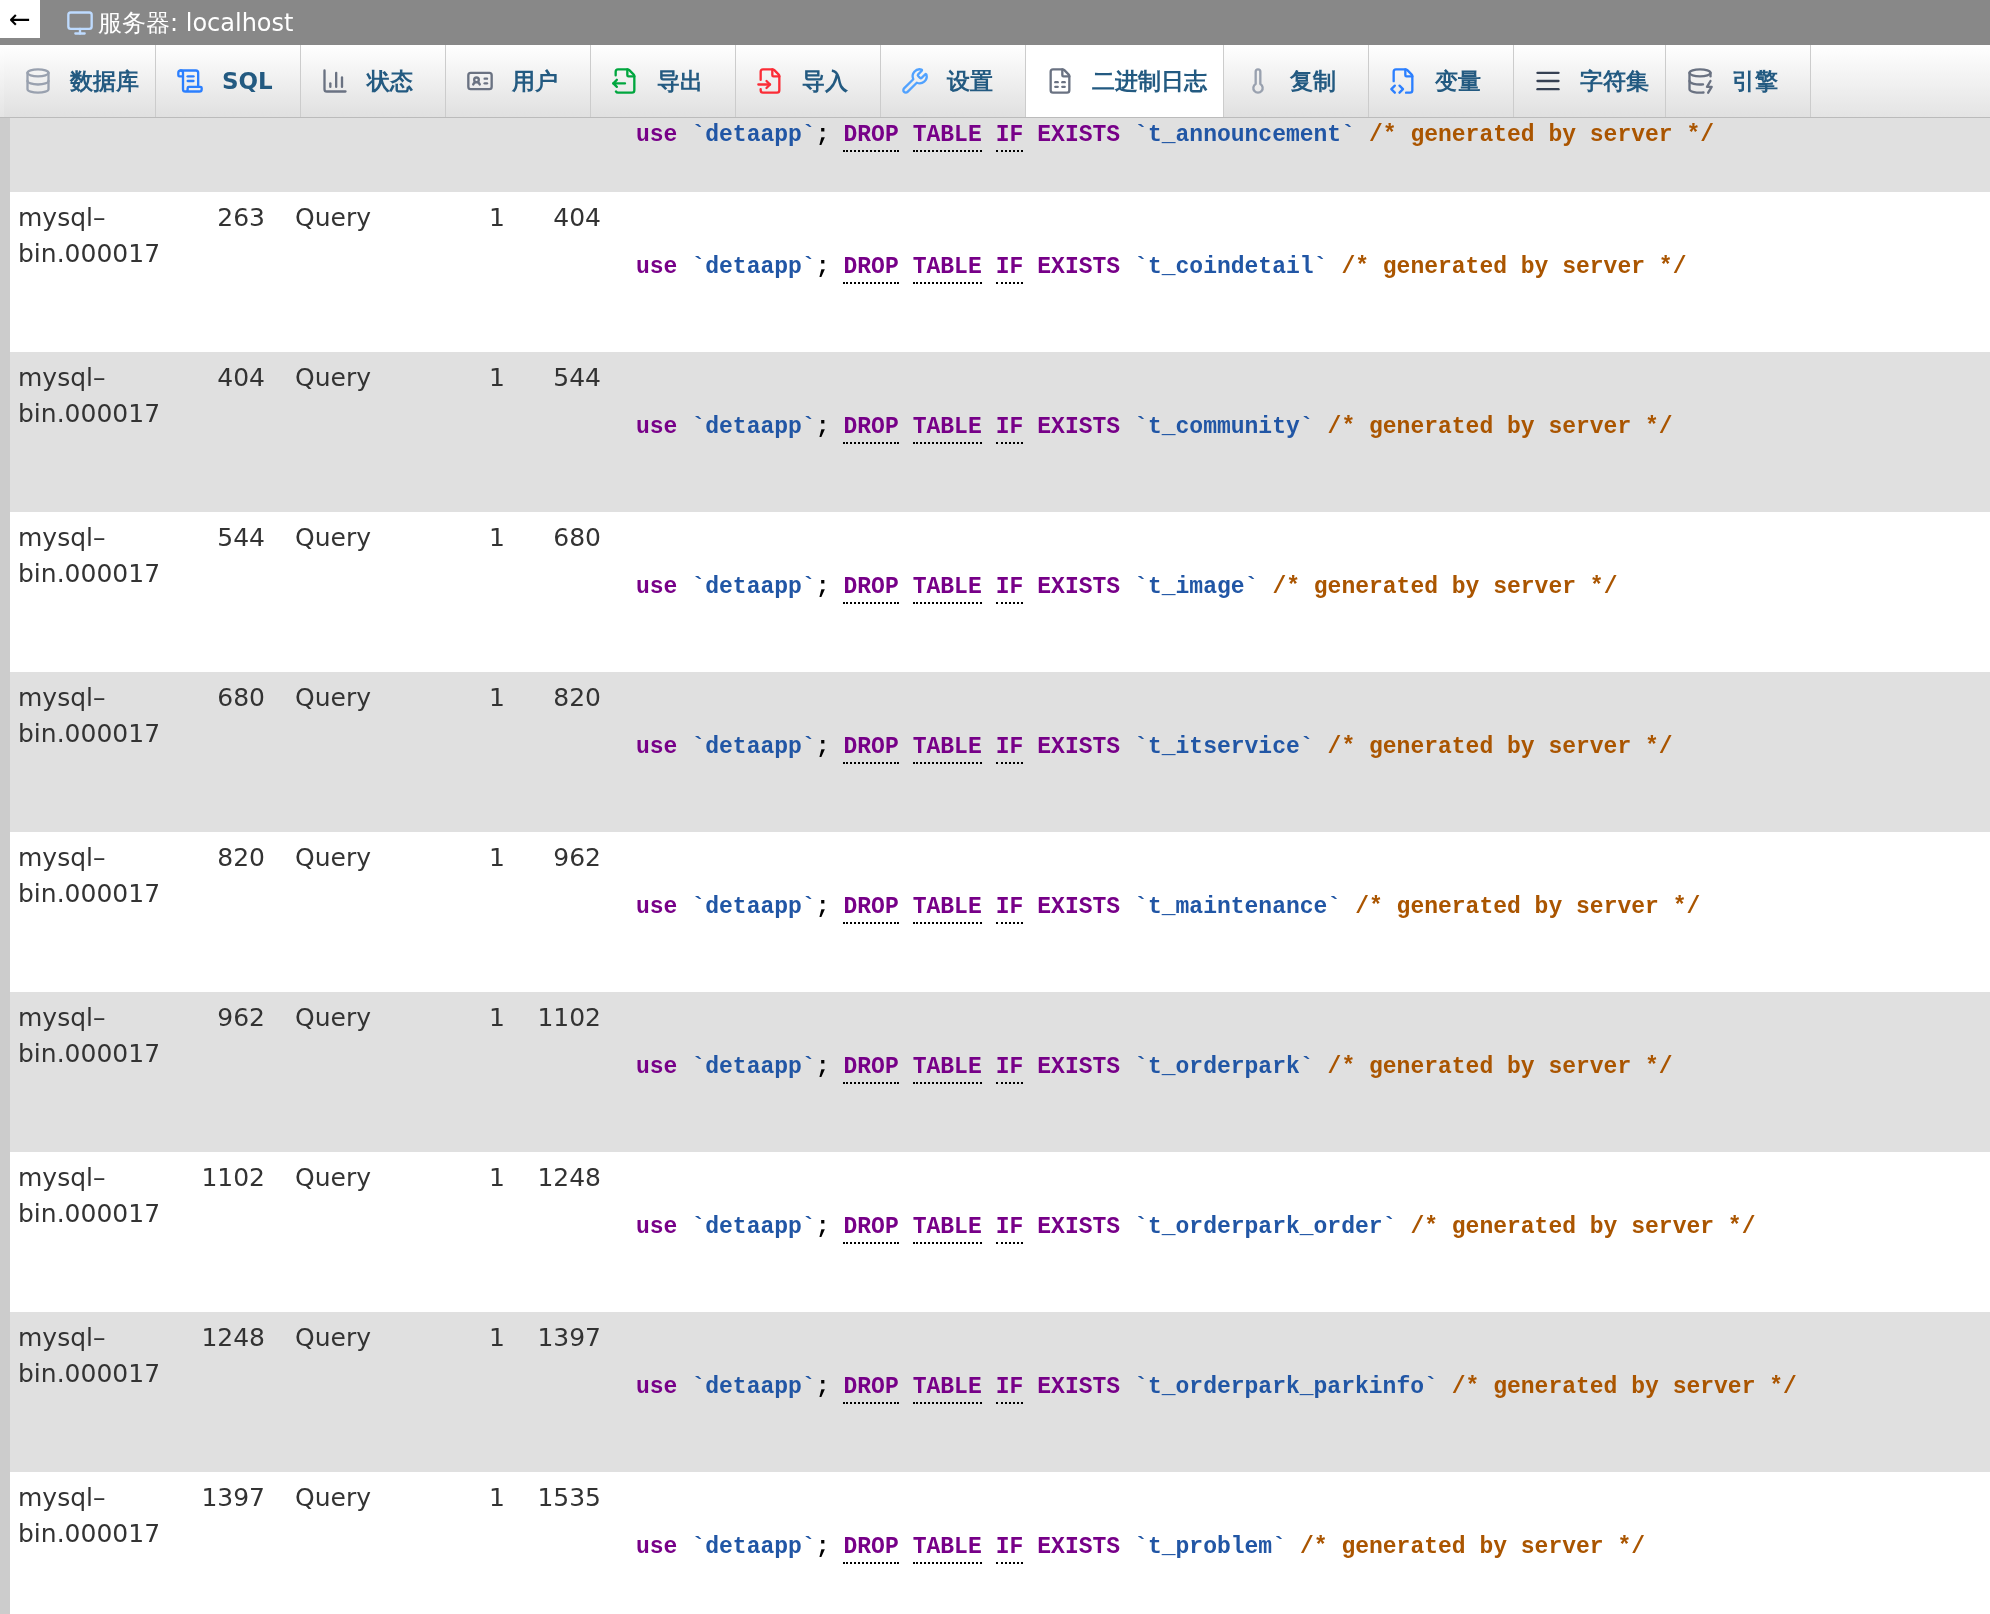 The image size is (1990, 1614). I want to click on nav-tab: 导出, so click(663, 81).